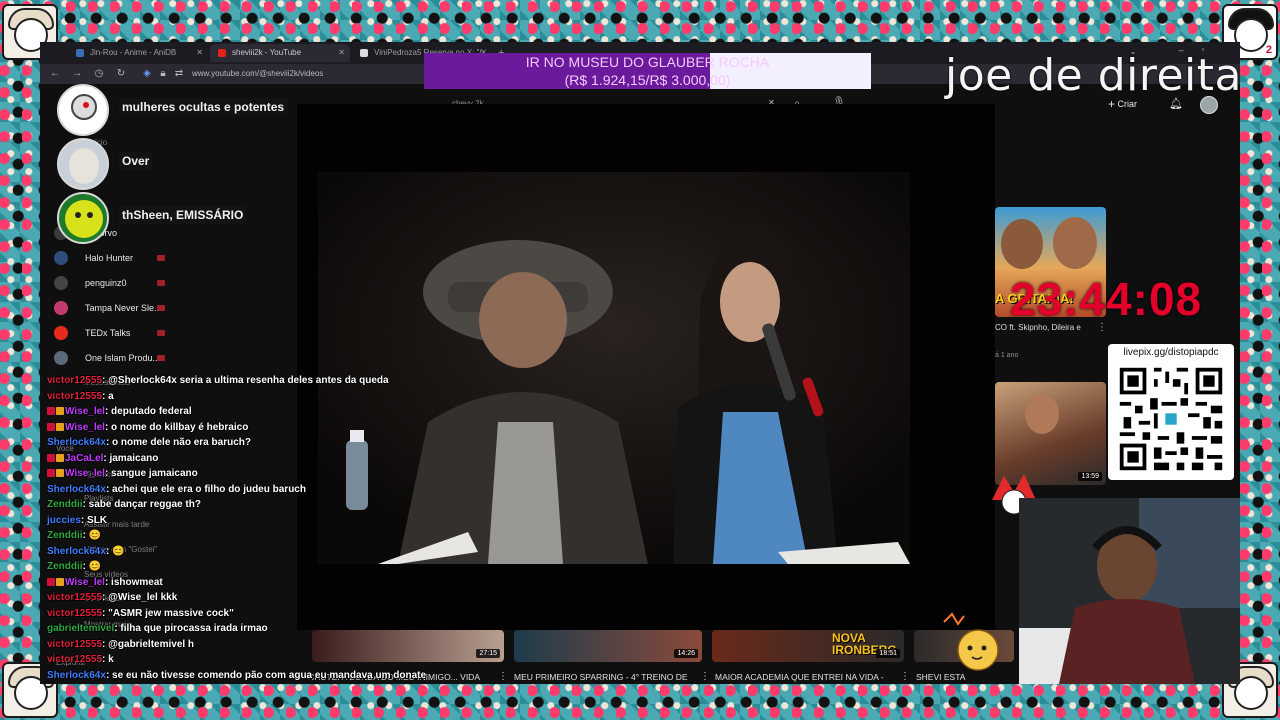 The image size is (1280, 720). I want to click on channel-name: TEDx Talks, so click(108, 333).